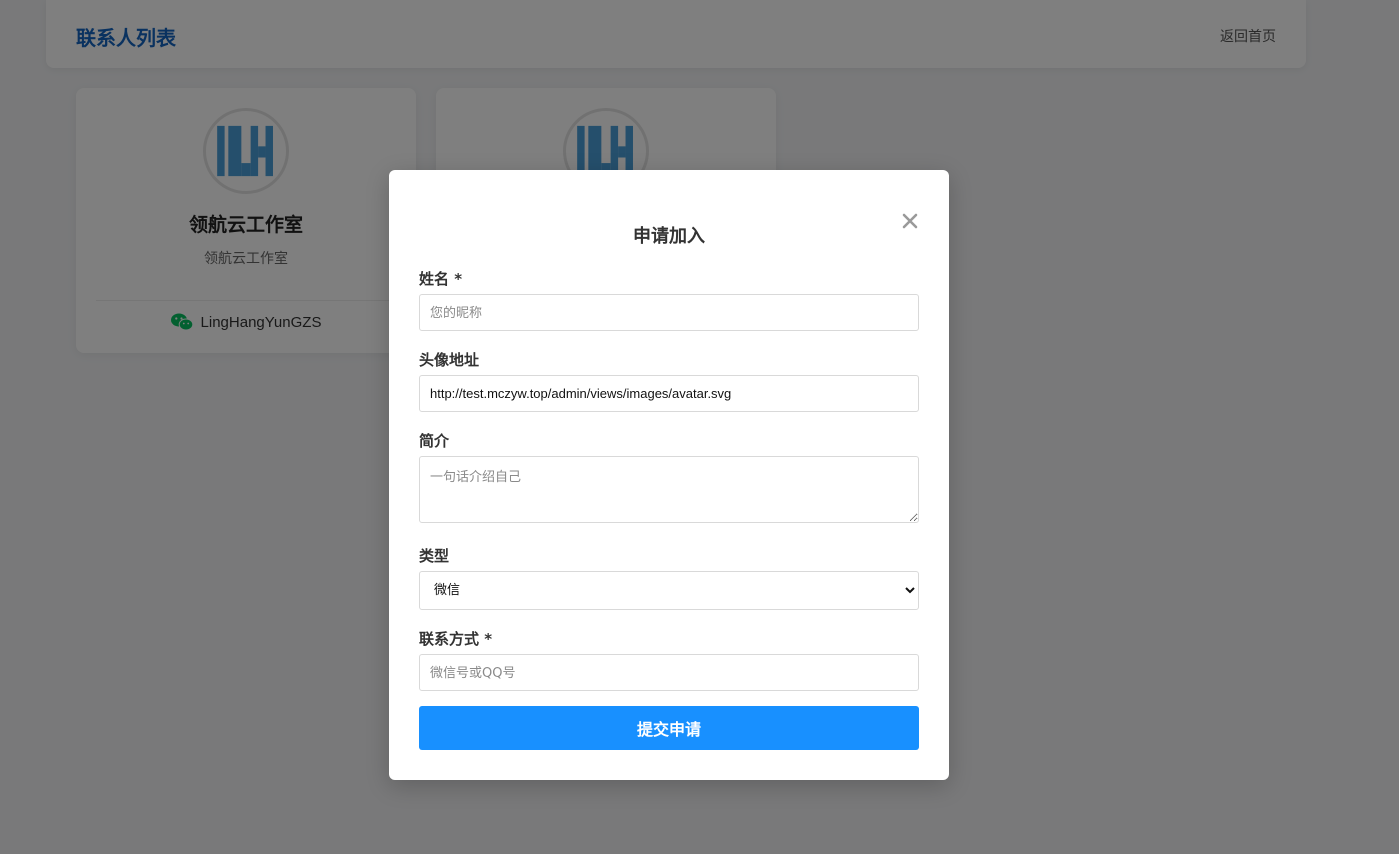 The height and width of the screenshot is (854, 1399). What do you see at coordinates (669, 312) in the screenshot?
I see `name-input` at bounding box center [669, 312].